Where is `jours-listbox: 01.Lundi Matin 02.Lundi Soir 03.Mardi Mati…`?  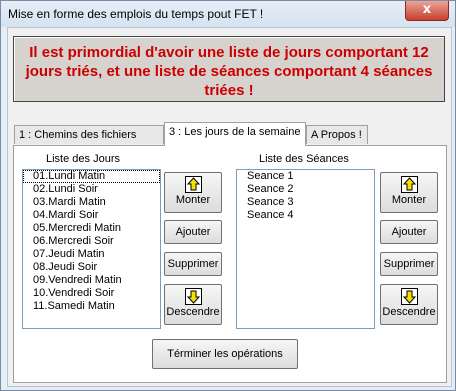
jours-listbox: 01.Lundi Matin 02.Lundi Soir 03.Mardi Mati… is located at coordinates (91, 249).